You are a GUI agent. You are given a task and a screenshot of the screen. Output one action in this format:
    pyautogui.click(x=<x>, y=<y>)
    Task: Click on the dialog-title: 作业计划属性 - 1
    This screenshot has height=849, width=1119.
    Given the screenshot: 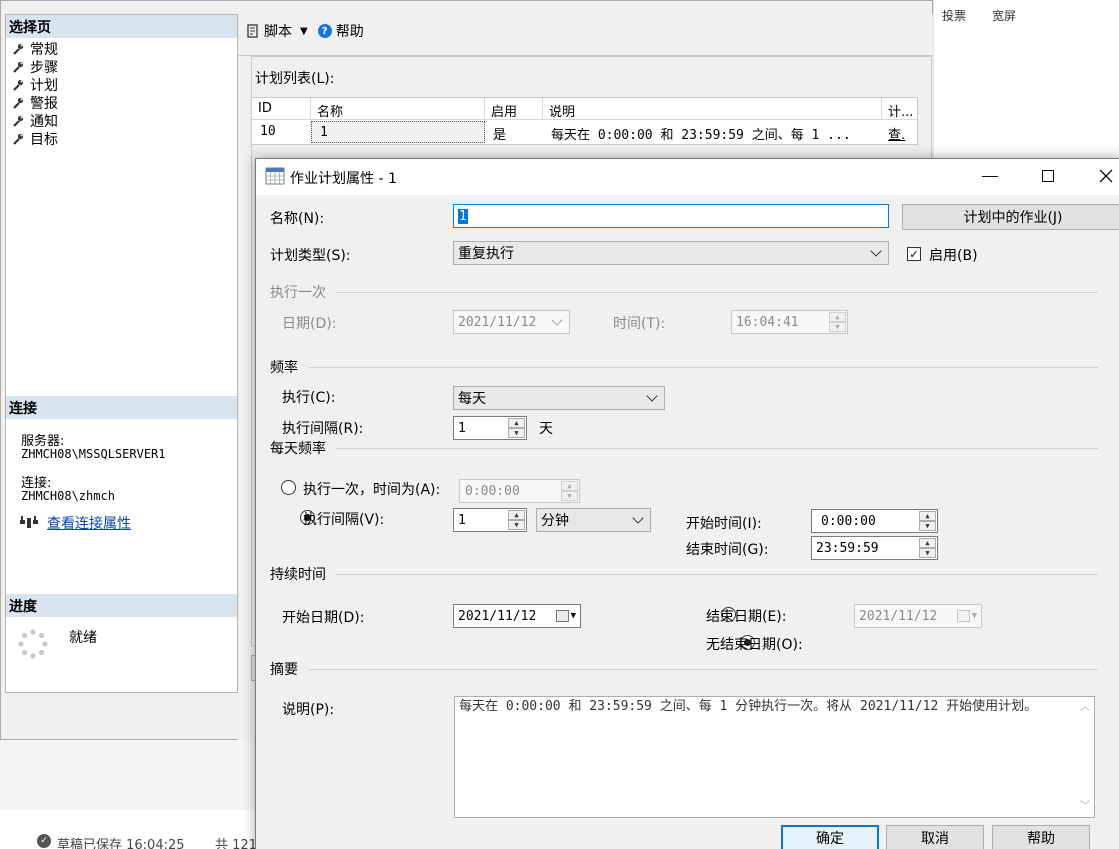 What is the action you would take?
    pyautogui.click(x=343, y=179)
    